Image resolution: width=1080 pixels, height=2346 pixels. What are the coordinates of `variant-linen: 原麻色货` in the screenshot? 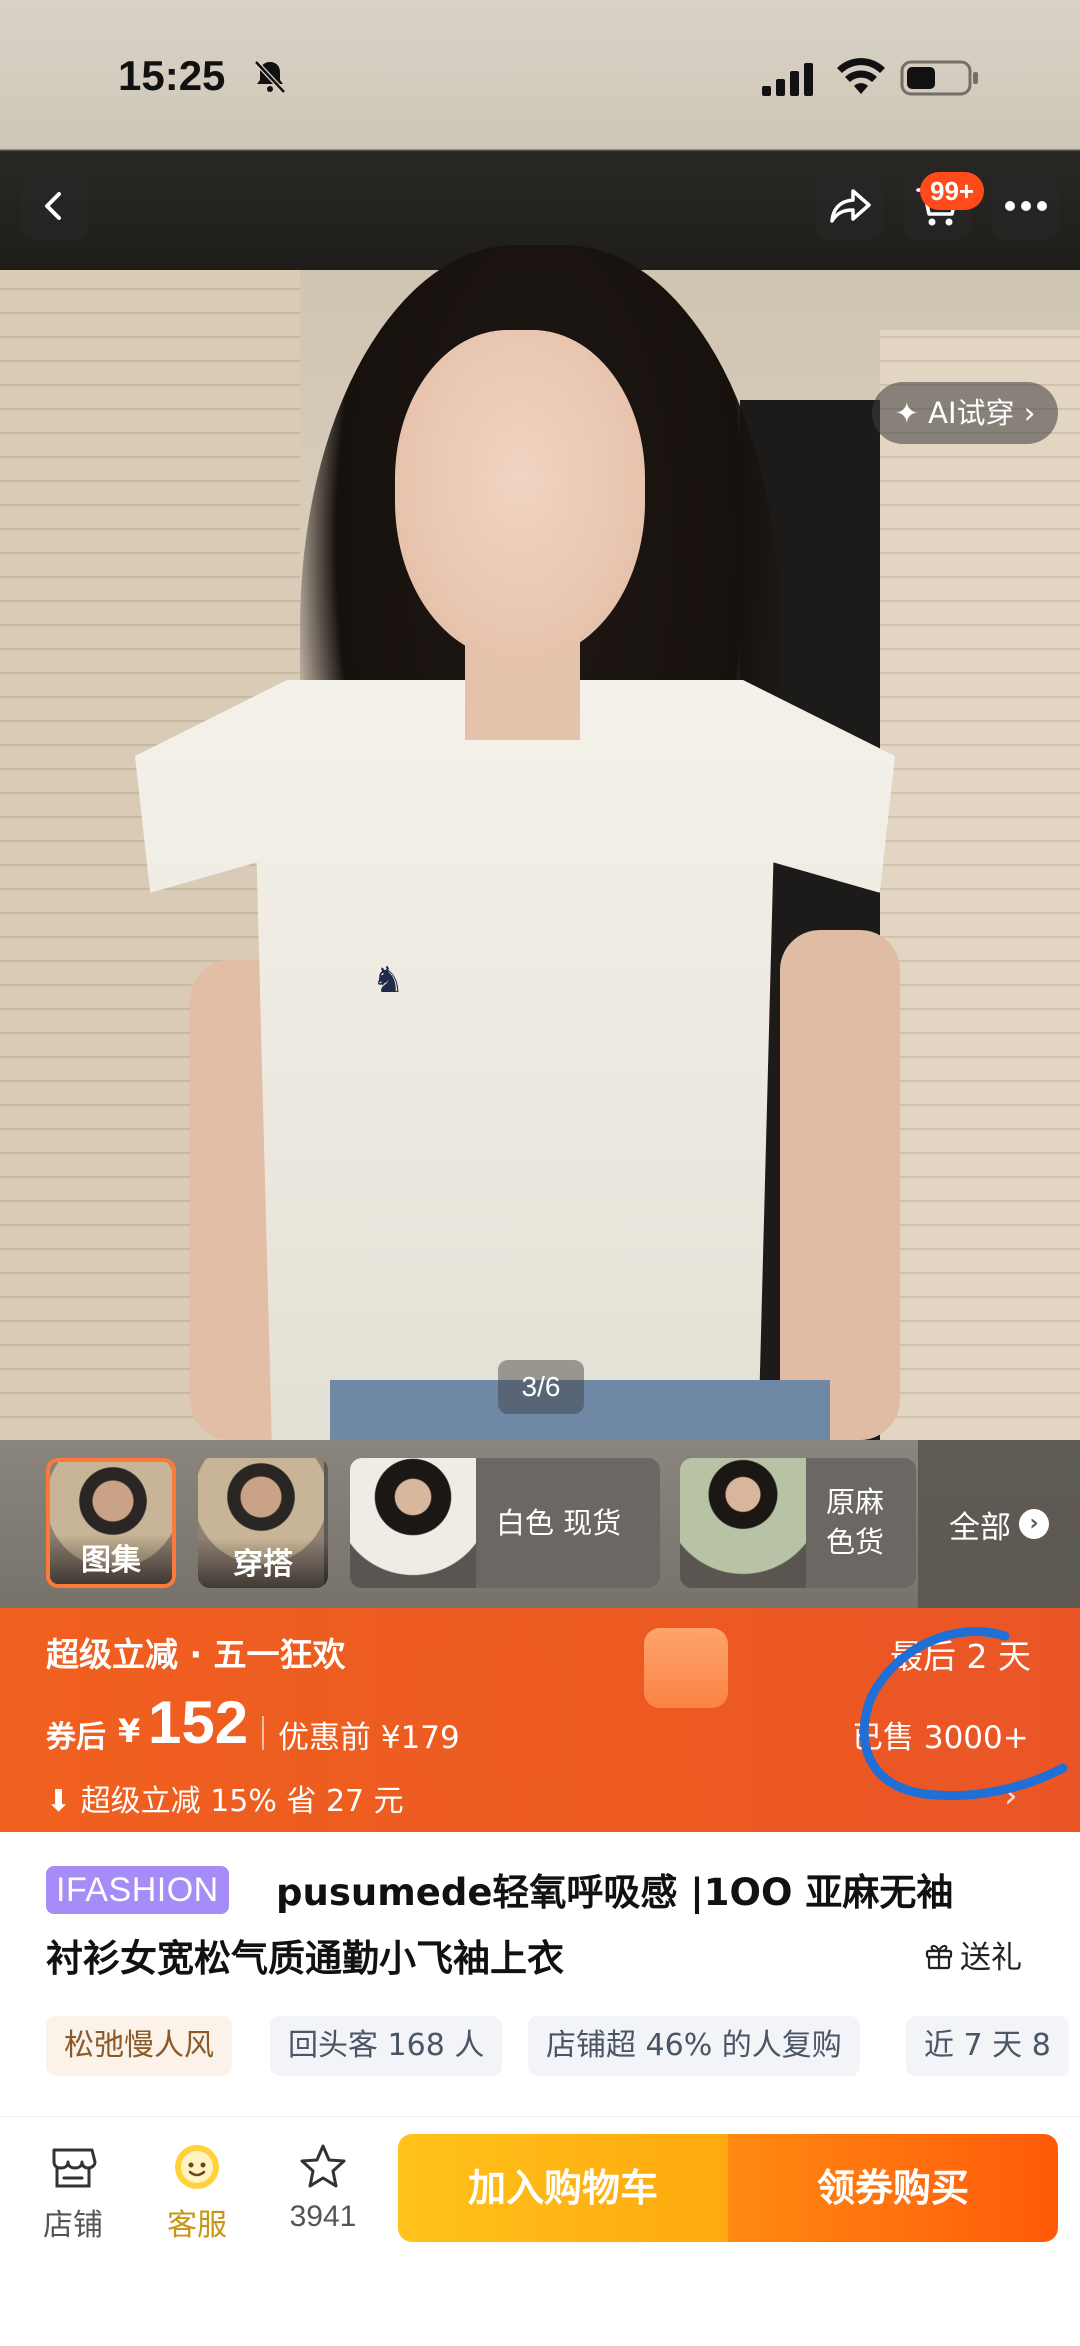 It's located at (798, 1523).